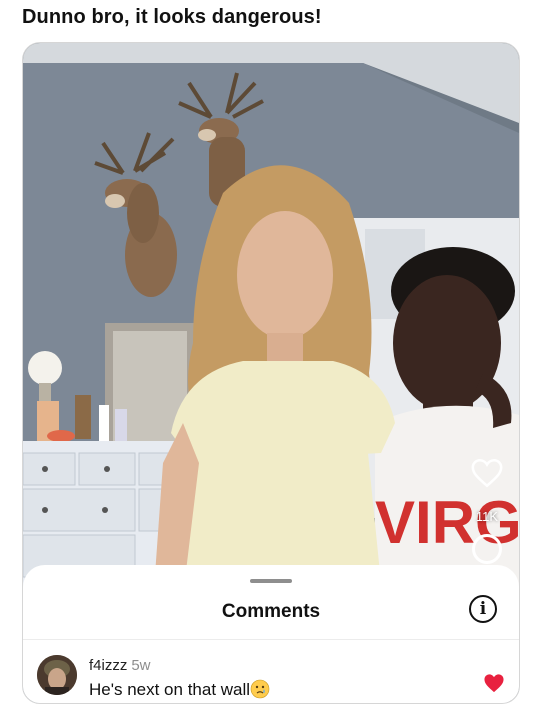 The image size is (540, 706). What do you see at coordinates (494, 683) in the screenshot?
I see `heart-filled-icon` at bounding box center [494, 683].